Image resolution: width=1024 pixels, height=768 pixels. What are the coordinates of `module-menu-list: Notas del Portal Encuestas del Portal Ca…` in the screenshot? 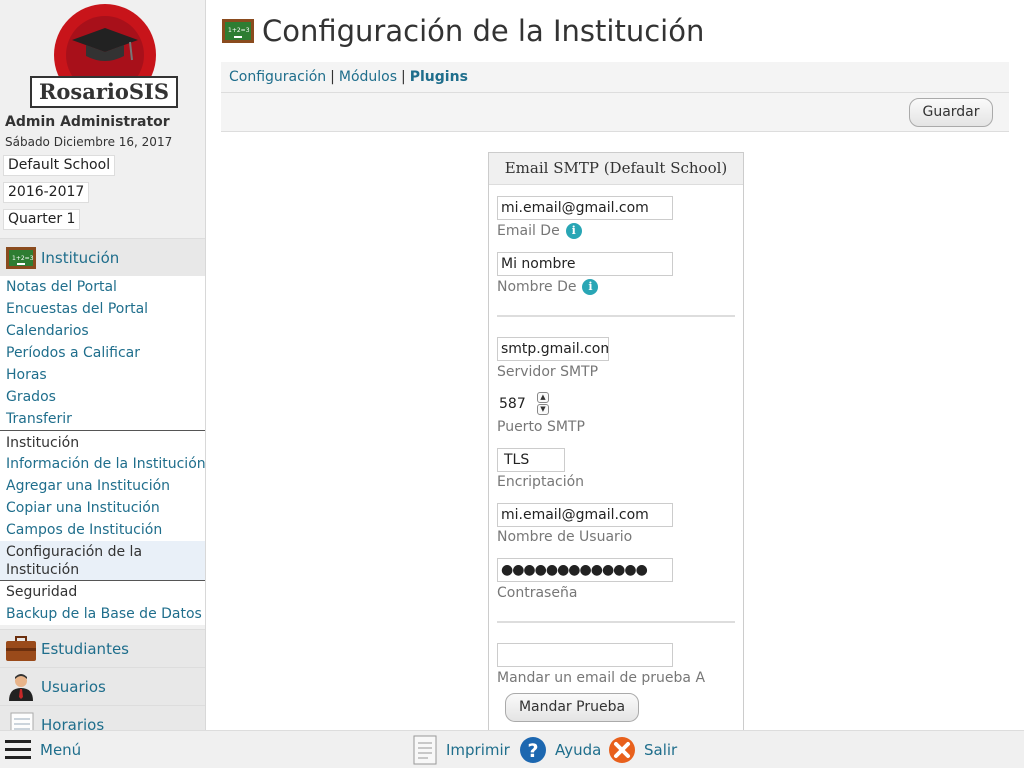 It's located at (102, 450).